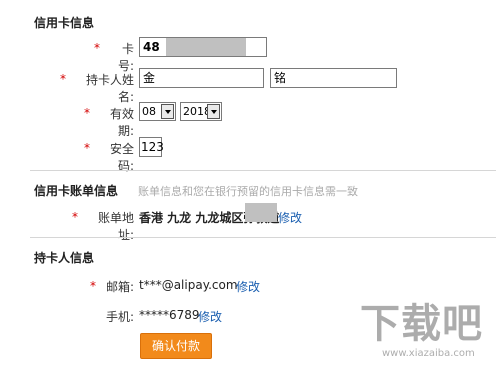 The image size is (500, 367). Describe the element at coordinates (261, 212) in the screenshot. I see `billing-address-mask` at that location.